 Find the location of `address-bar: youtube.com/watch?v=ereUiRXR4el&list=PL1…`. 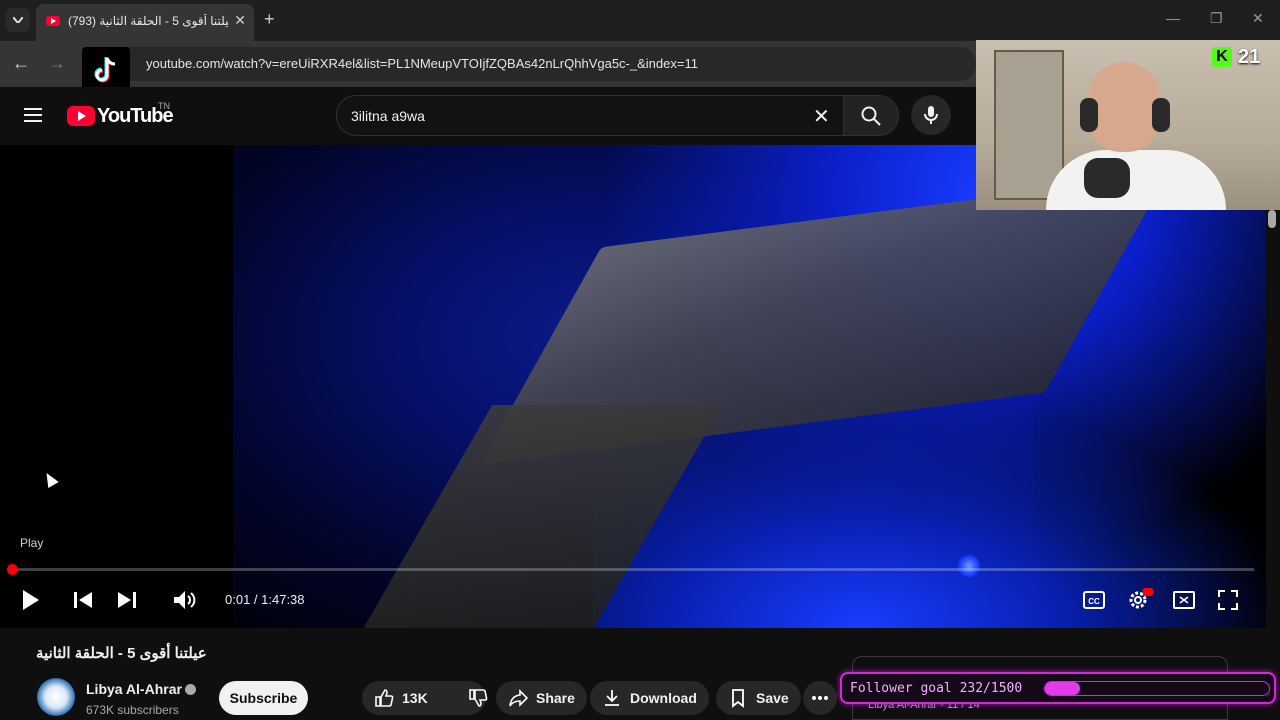

address-bar: youtube.com/watch?v=ereUiRXR4el&list=PL1… is located at coordinates (544, 64).